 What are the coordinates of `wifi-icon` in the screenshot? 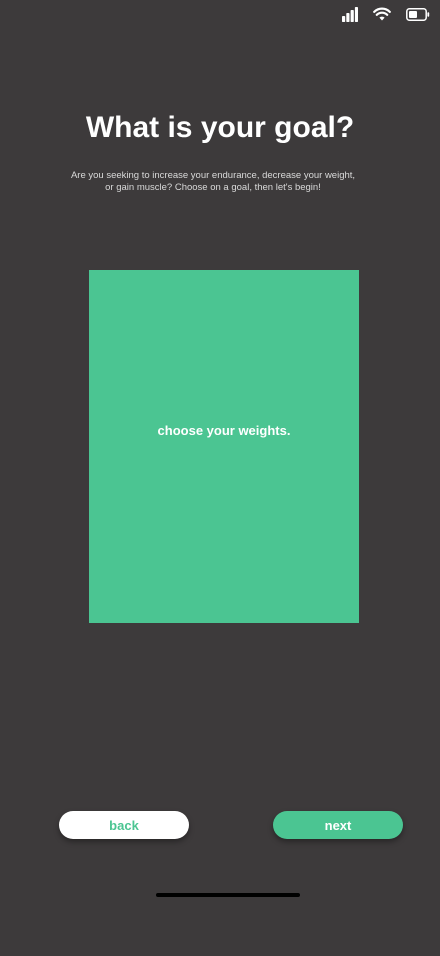 It's located at (382, 14).